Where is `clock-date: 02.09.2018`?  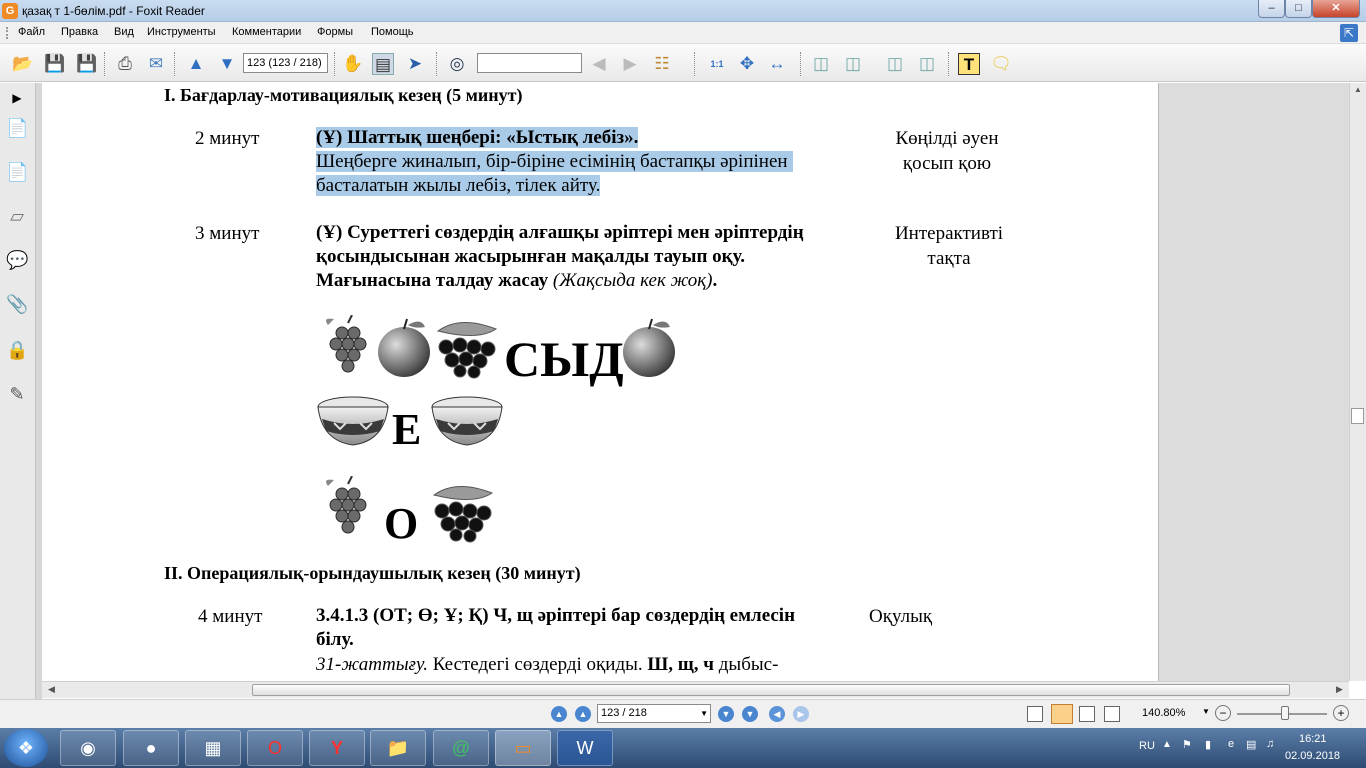
clock-date: 02.09.2018 is located at coordinates (1312, 756).